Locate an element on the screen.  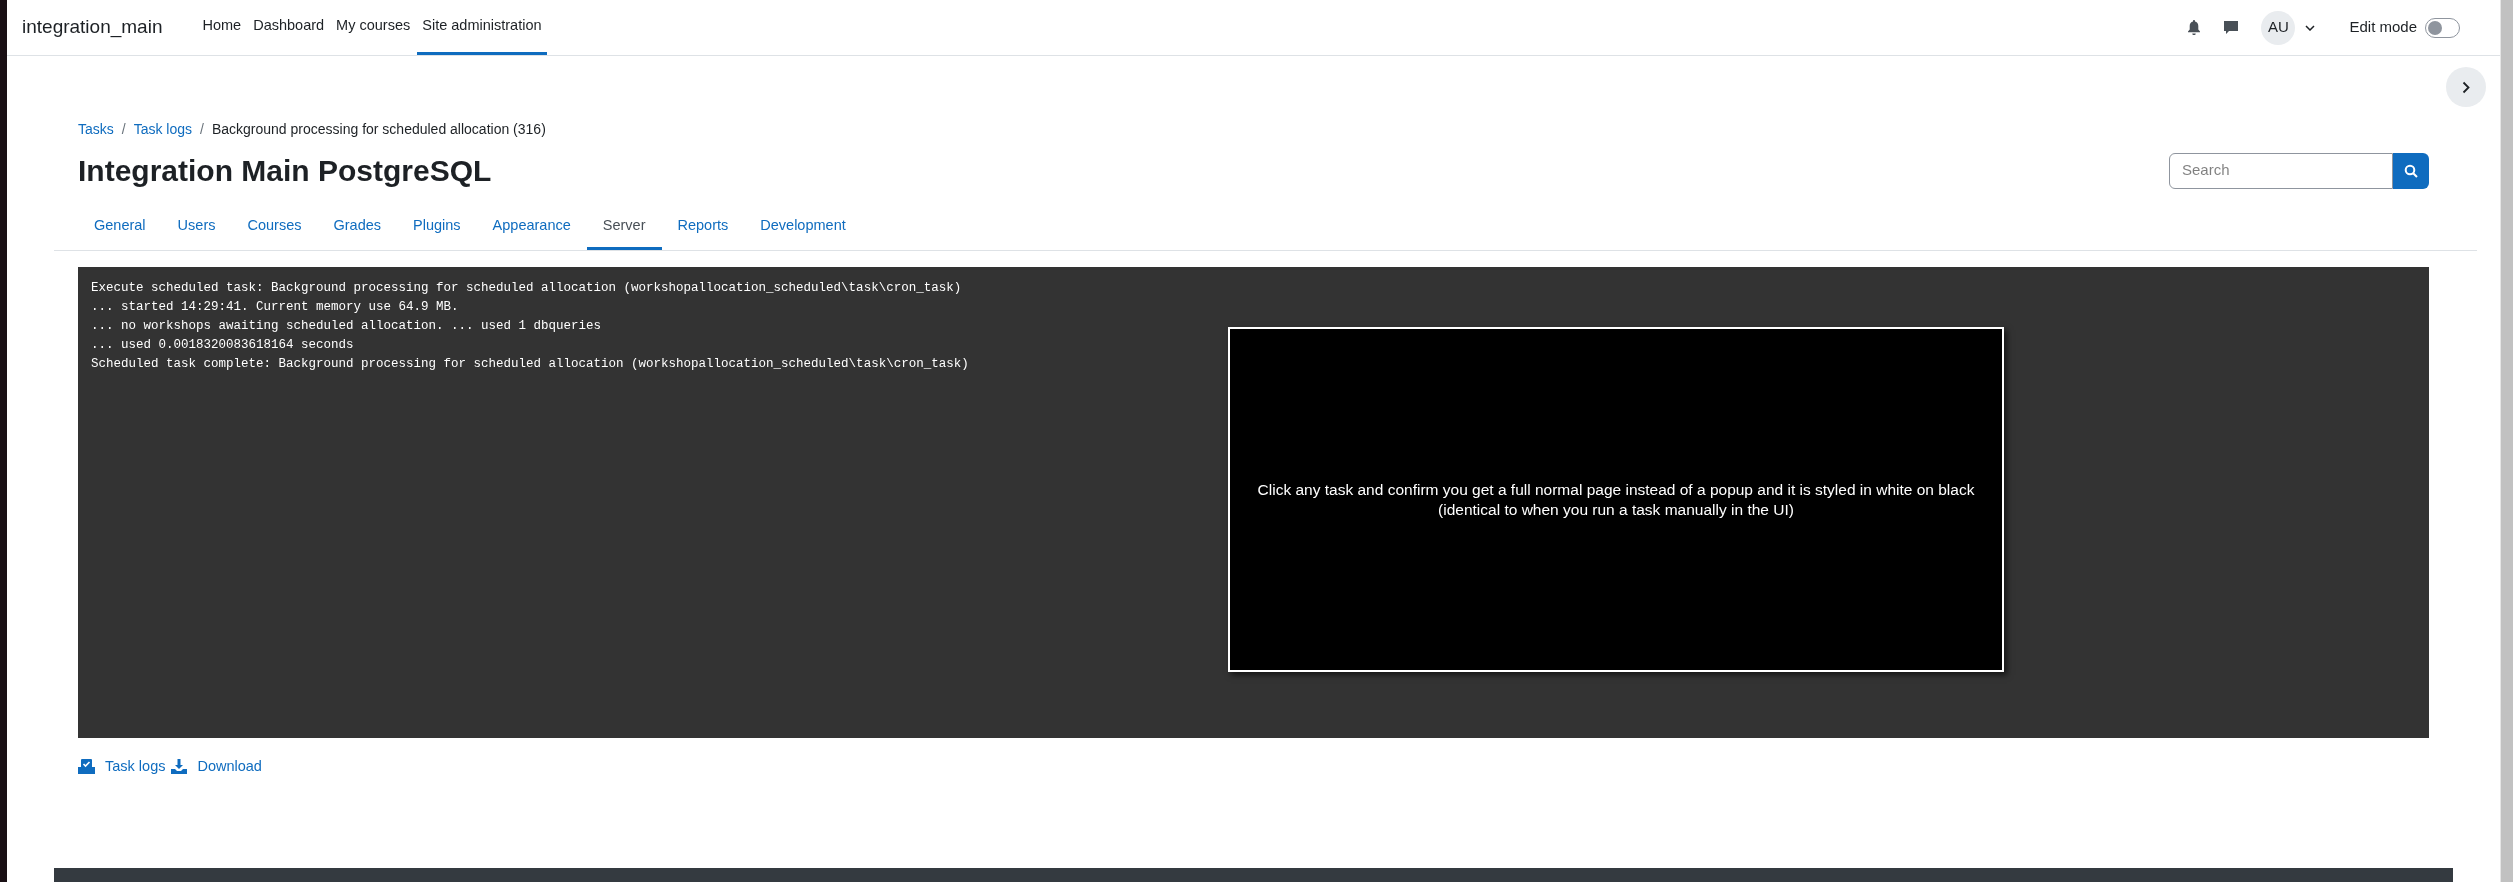
chevron-down-icon is located at coordinates (2310, 27).